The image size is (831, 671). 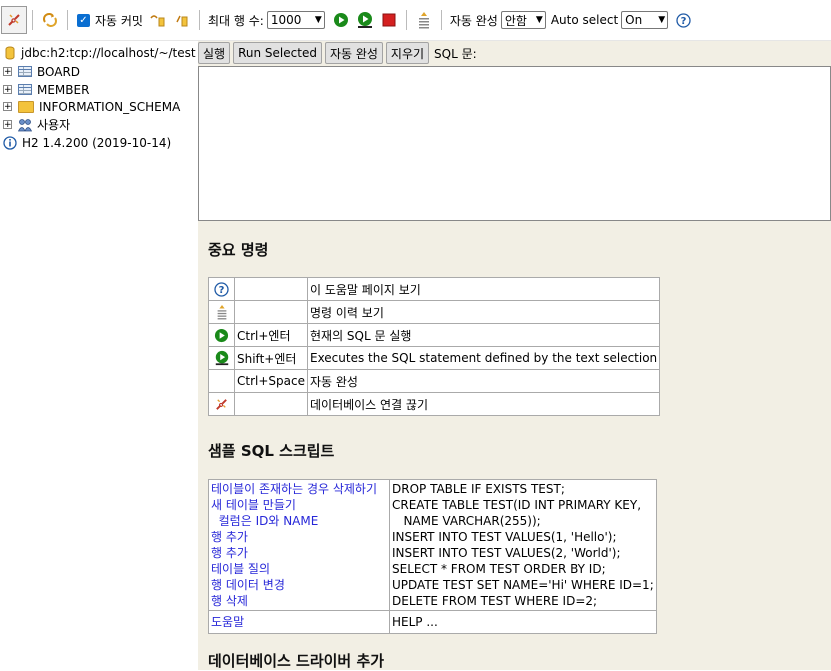 I want to click on run-button, so click(x=341, y=20).